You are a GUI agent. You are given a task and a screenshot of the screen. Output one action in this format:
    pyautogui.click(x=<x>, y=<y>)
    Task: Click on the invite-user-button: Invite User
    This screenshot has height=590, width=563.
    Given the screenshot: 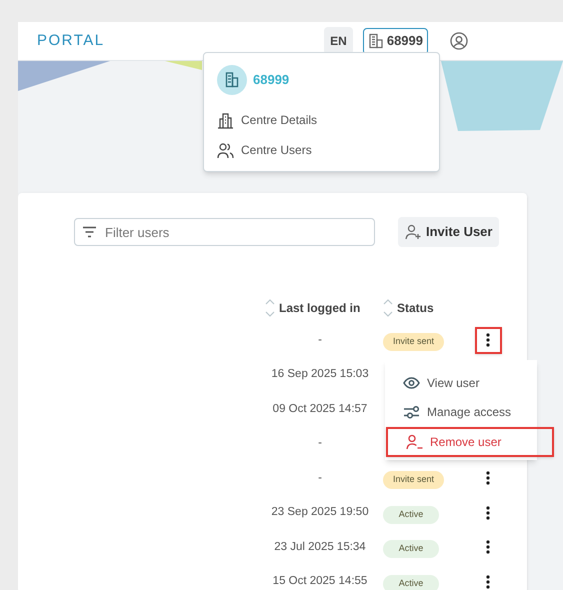 What is the action you would take?
    pyautogui.click(x=449, y=232)
    